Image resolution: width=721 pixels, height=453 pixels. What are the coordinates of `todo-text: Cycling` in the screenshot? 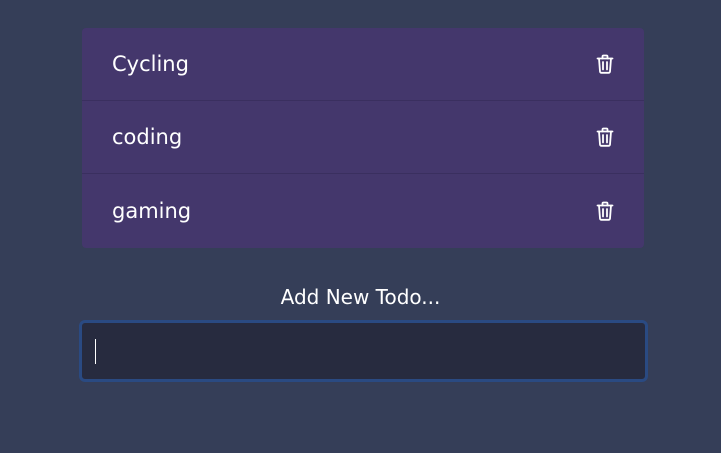 It's located at (150, 63).